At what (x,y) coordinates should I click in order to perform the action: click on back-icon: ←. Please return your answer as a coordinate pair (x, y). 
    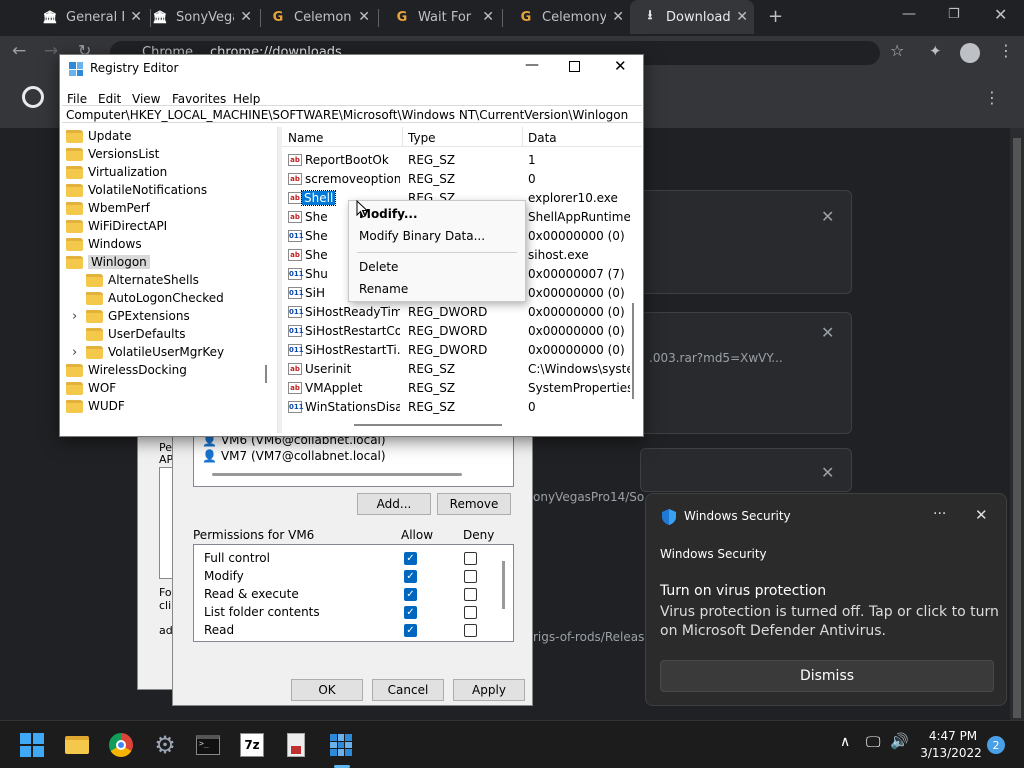
    Looking at the image, I should click on (19, 51).